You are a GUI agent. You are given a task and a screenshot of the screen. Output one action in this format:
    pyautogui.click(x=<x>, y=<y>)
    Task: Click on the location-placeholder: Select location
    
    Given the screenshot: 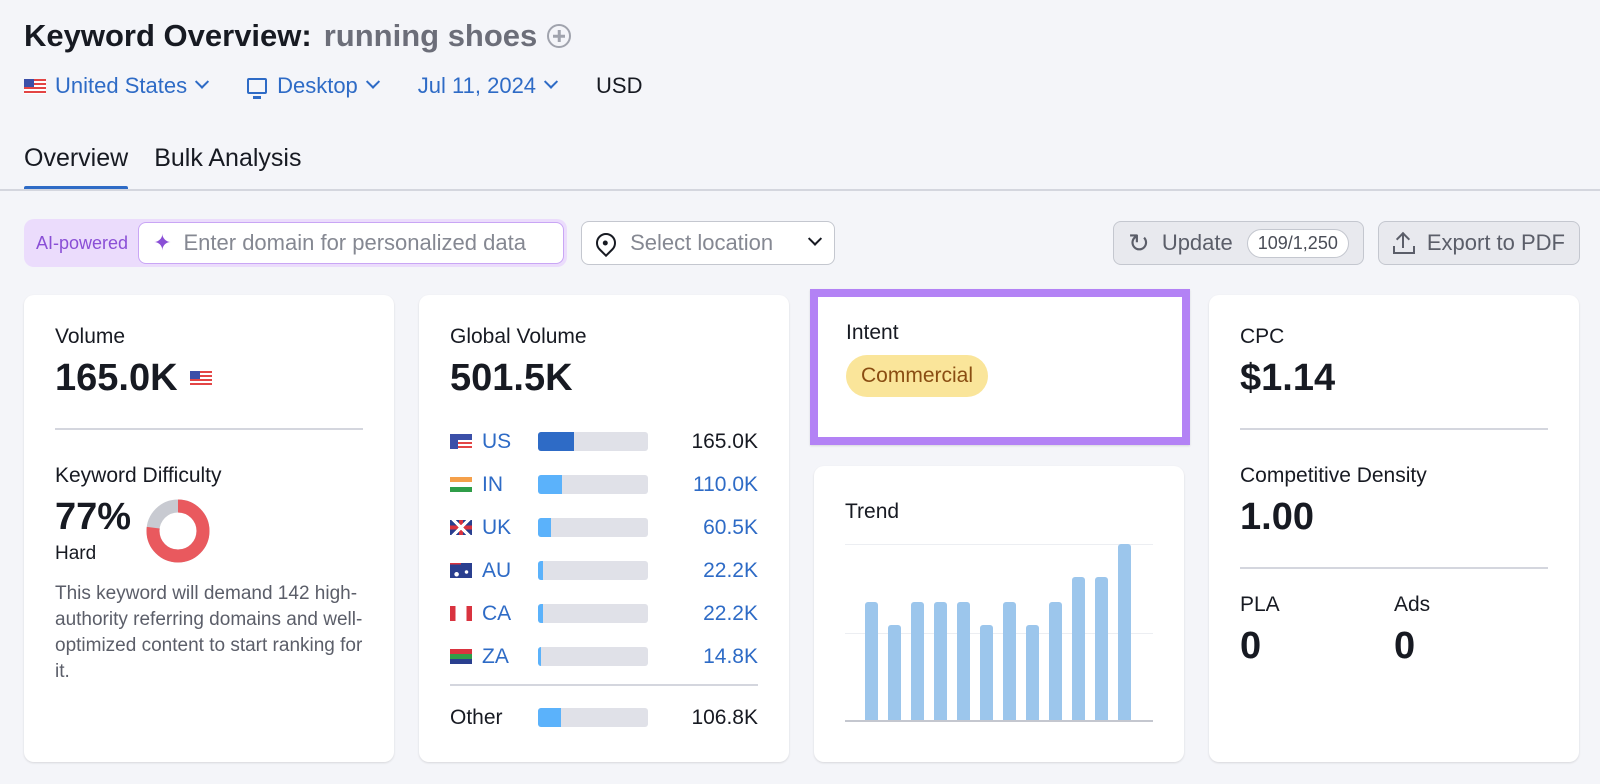 What is the action you would take?
    pyautogui.click(x=702, y=242)
    